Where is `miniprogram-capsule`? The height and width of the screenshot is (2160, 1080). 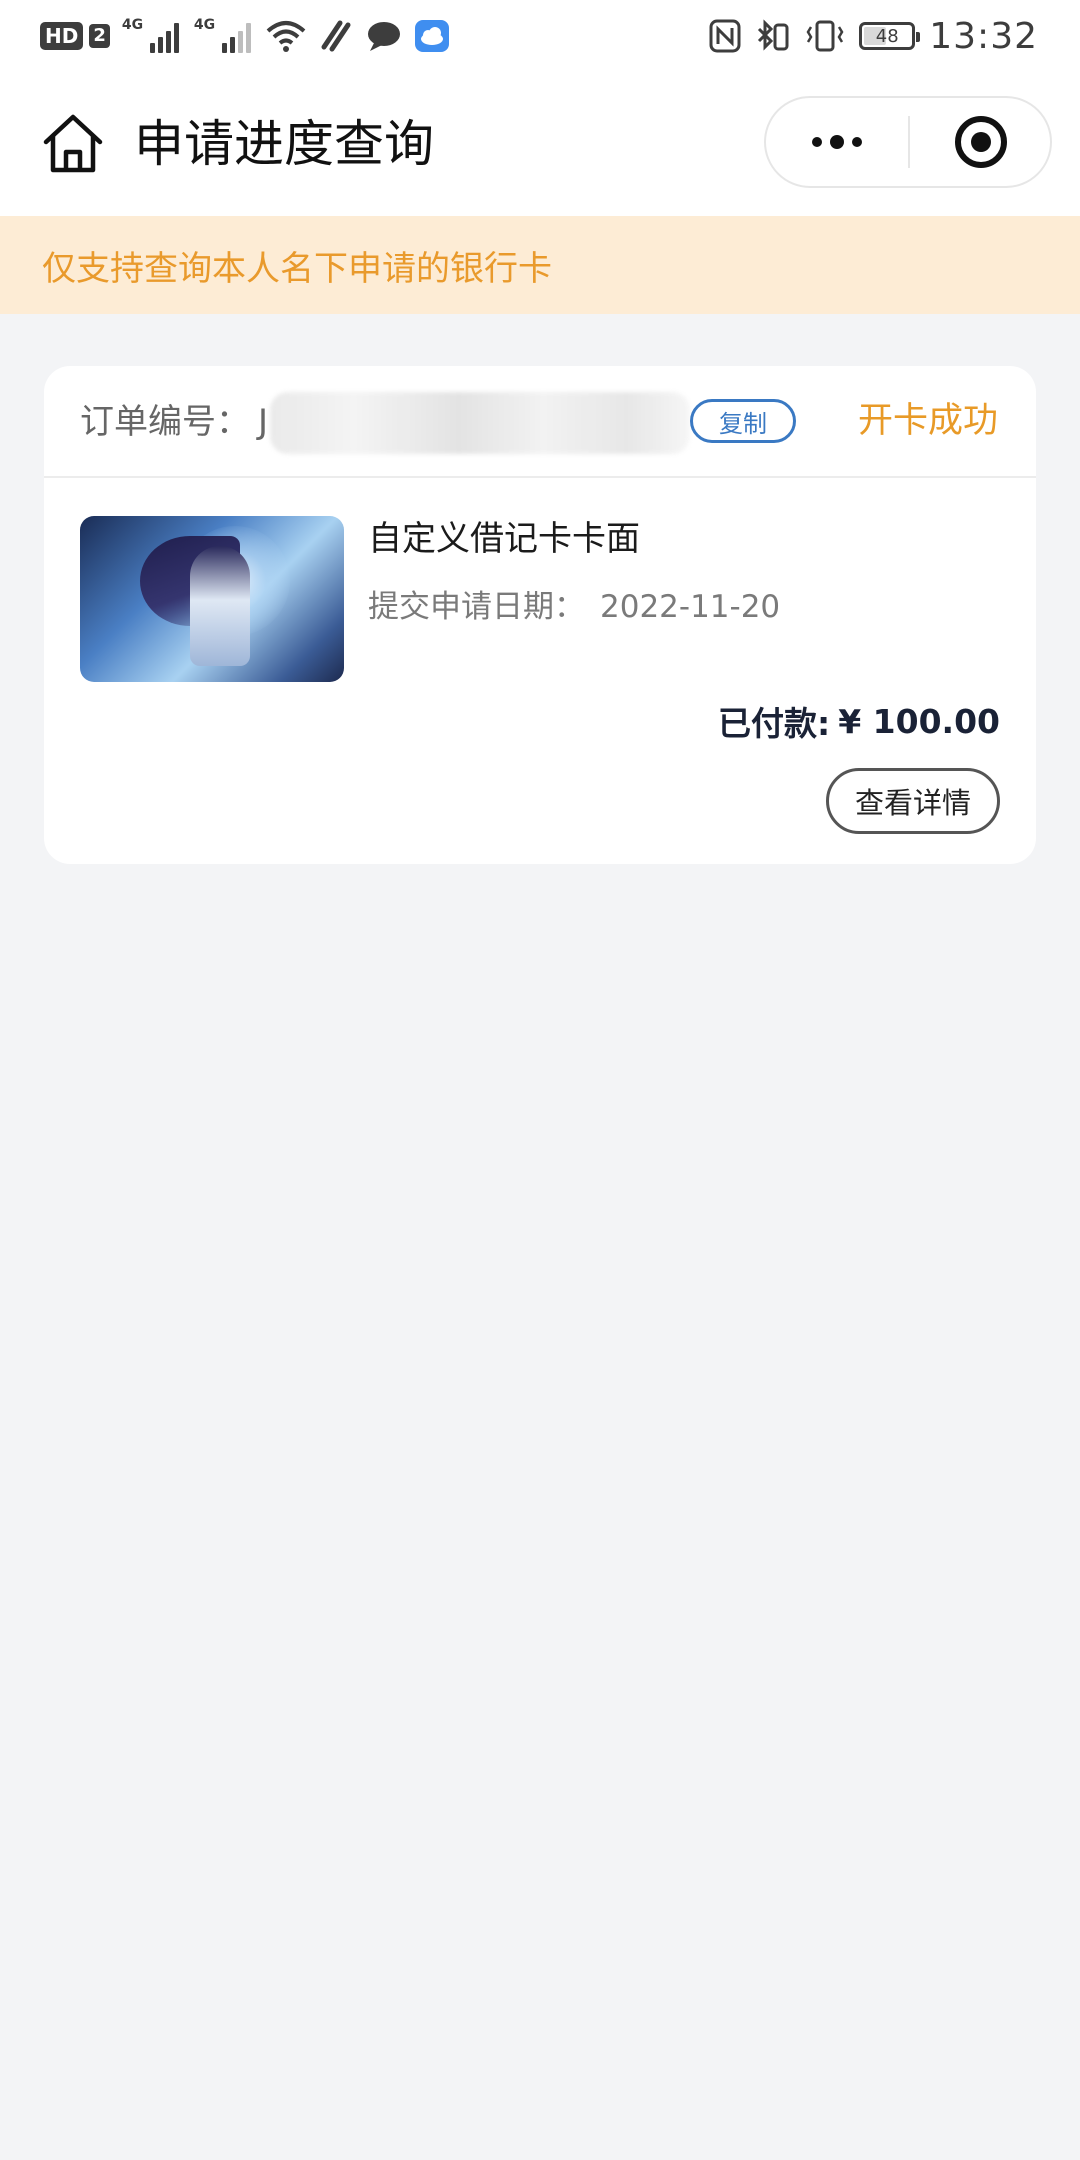
miniprogram-capsule is located at coordinates (908, 142).